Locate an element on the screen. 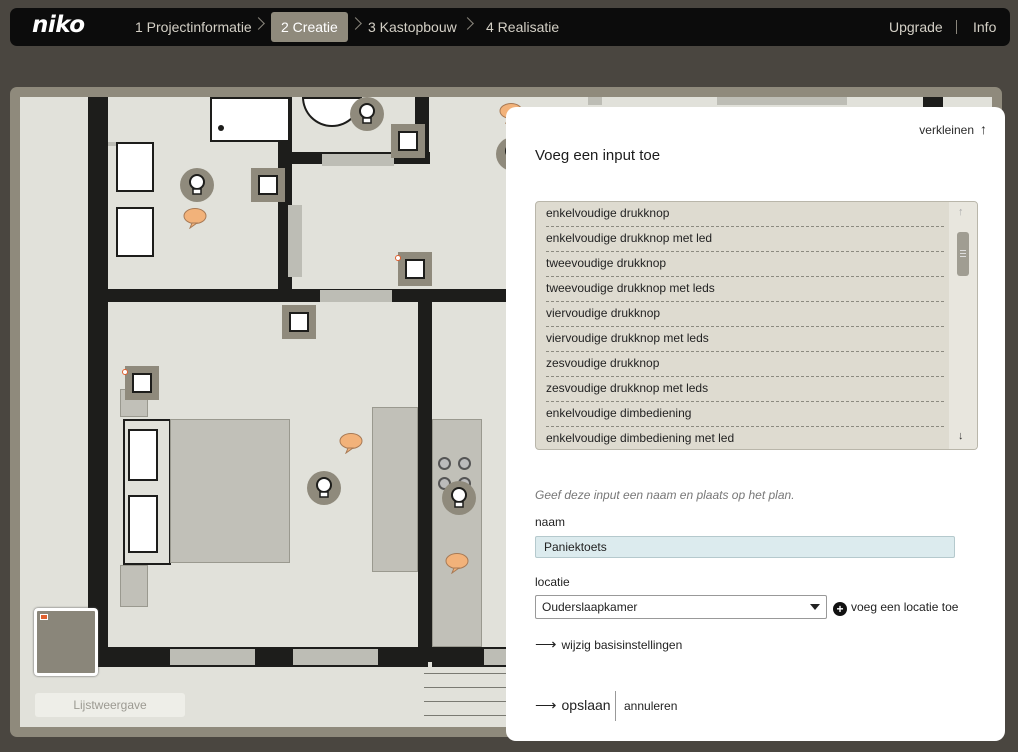 The image size is (1018, 752). collapse-label: verkleinen is located at coordinates (946, 130).